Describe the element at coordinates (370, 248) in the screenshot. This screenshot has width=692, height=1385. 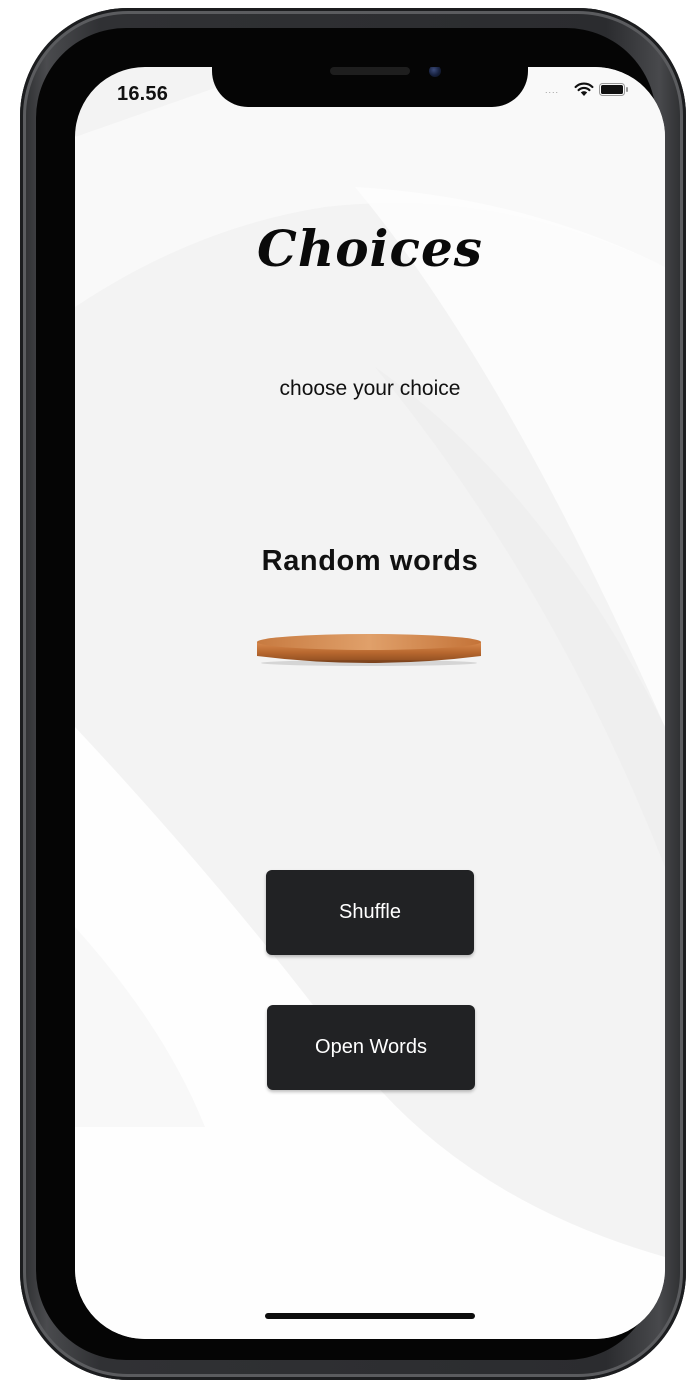
I see `app-title: Choices` at that location.